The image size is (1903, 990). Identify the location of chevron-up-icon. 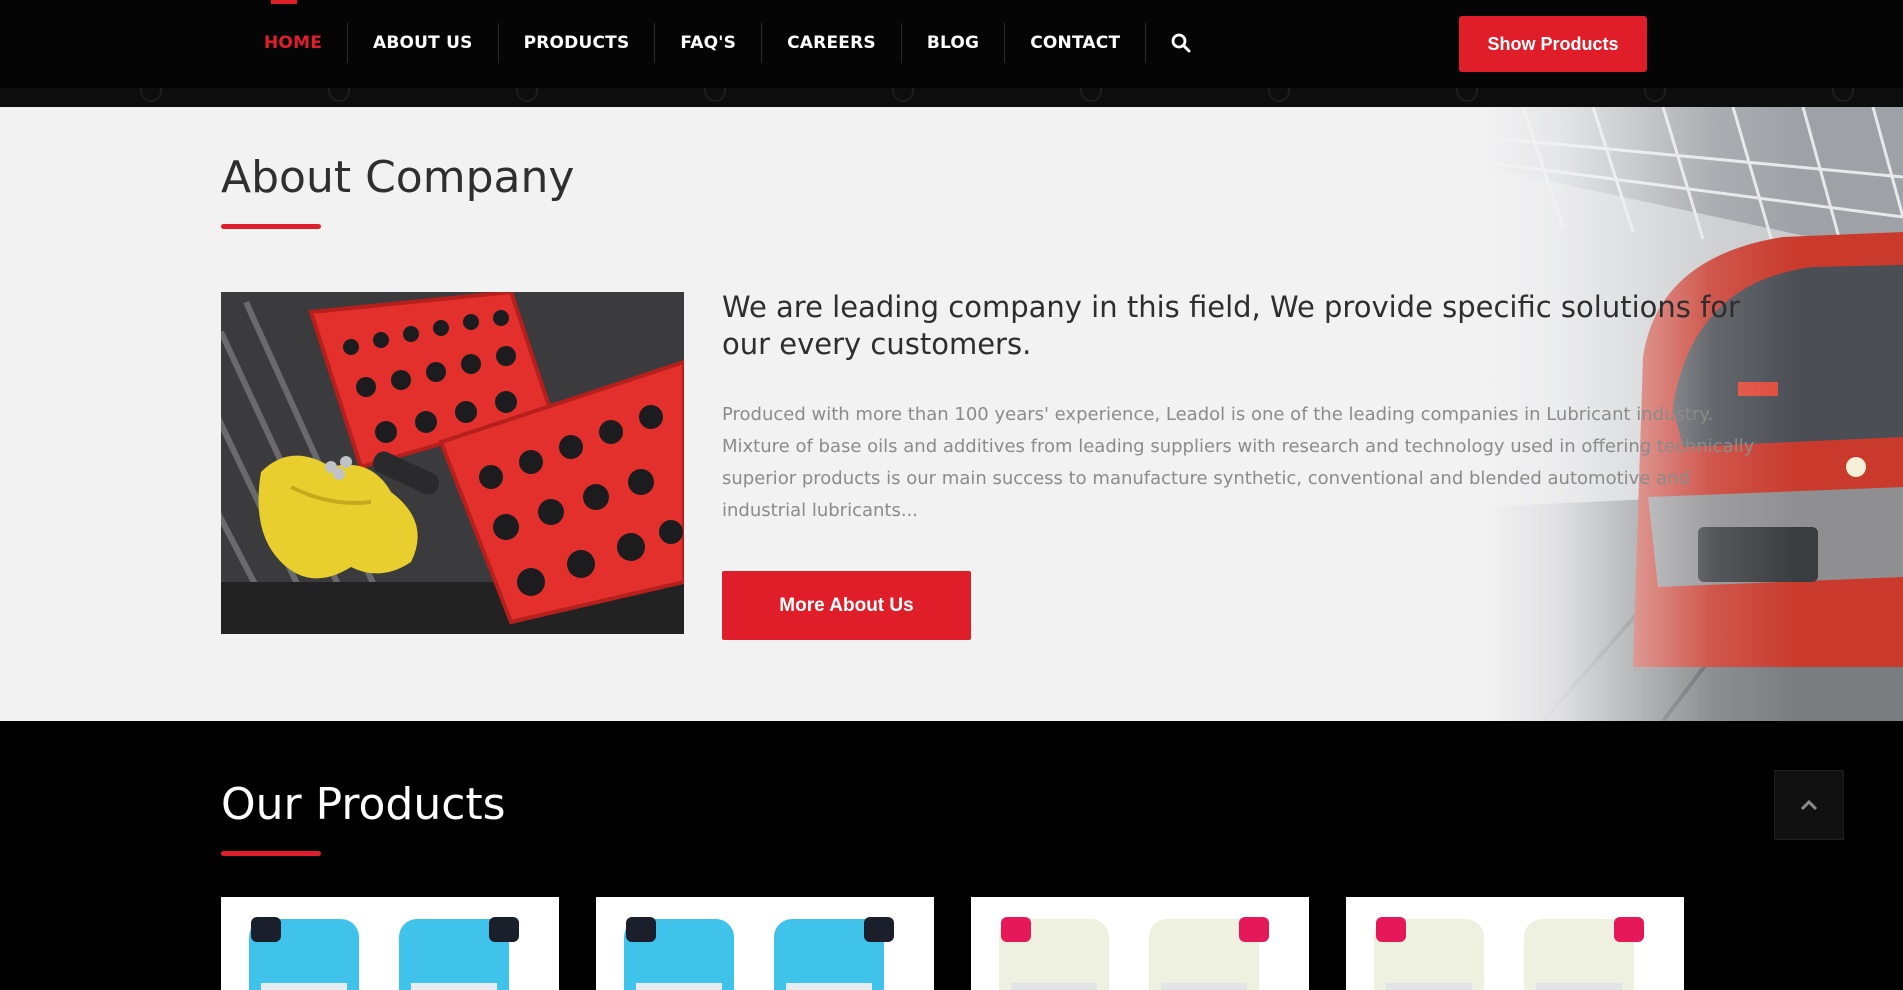
(1809, 805).